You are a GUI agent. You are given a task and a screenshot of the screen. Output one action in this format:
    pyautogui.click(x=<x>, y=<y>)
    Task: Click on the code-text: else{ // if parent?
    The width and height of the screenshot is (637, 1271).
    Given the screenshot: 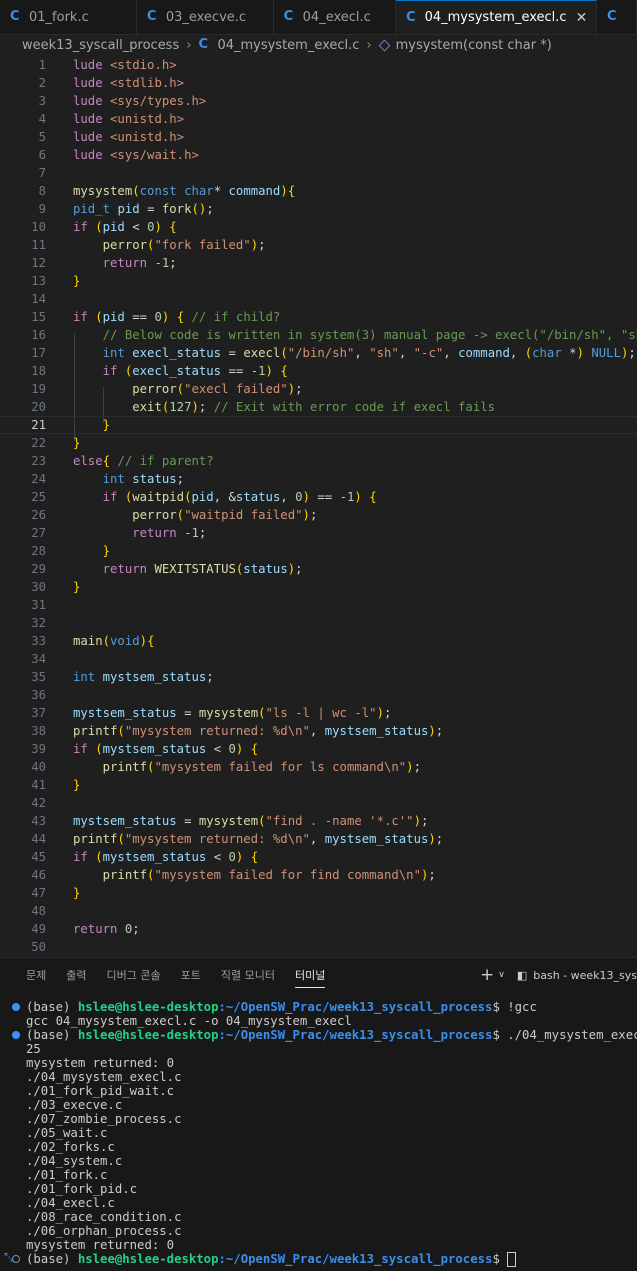 What is the action you would take?
    pyautogui.click(x=143, y=461)
    